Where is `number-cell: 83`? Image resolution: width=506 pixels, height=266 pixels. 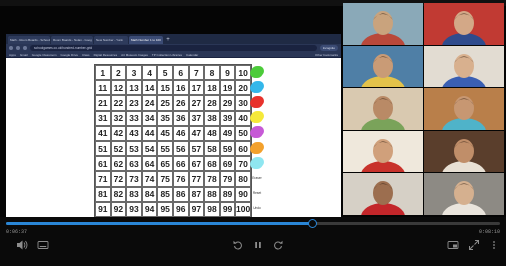 number-cell: 83 is located at coordinates (134, 194).